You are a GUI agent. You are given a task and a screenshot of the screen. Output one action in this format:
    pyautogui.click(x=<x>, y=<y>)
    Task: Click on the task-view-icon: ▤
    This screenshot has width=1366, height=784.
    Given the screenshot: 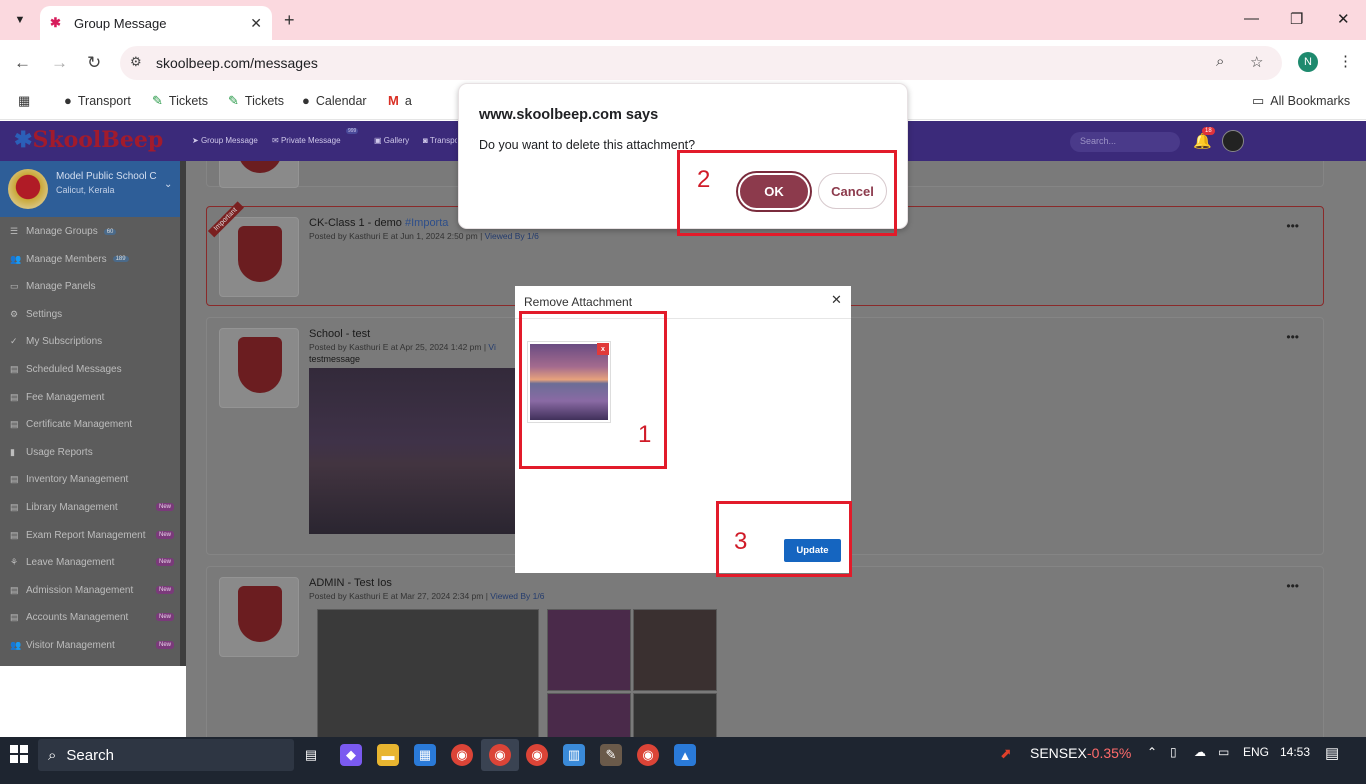 What is the action you would take?
    pyautogui.click(x=311, y=755)
    